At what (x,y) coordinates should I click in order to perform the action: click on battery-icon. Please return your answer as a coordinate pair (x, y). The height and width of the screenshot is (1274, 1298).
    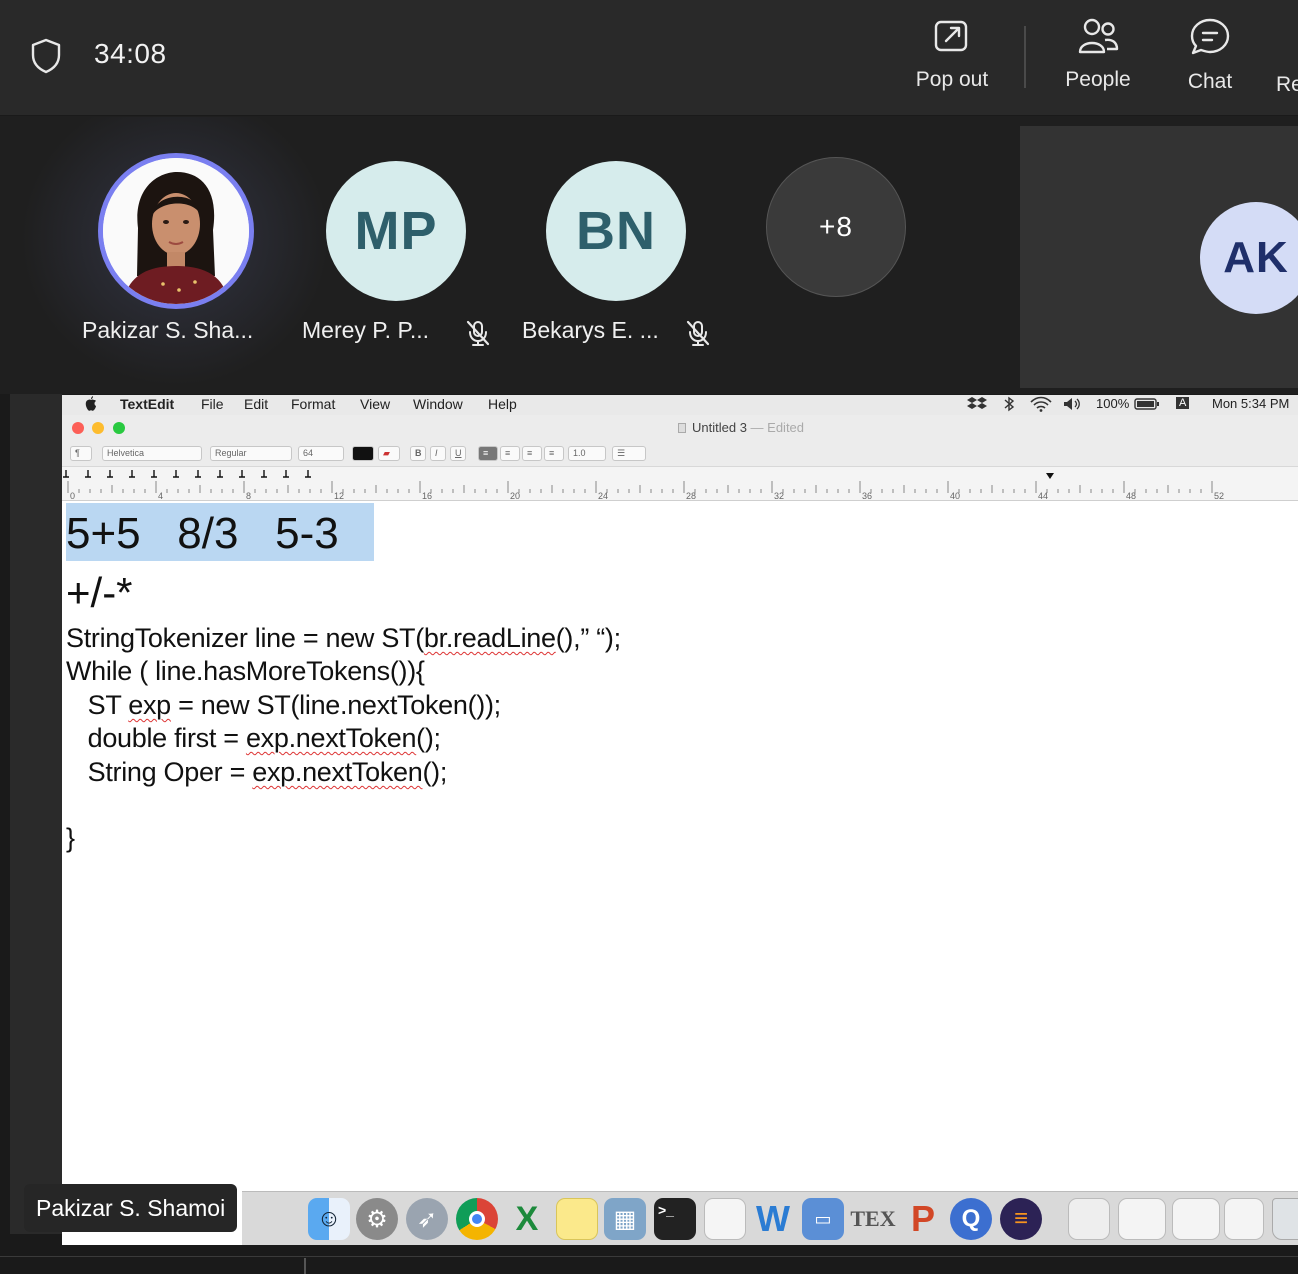
    Looking at the image, I should click on (1147, 405).